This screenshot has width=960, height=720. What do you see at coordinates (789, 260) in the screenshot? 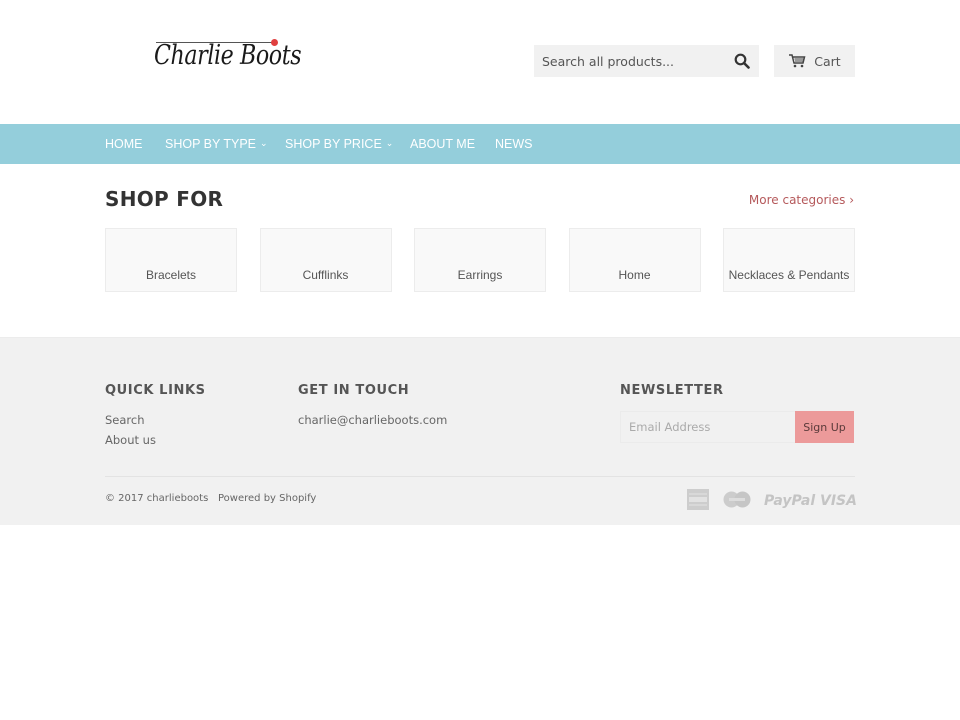
I see `category-card-necklaces-pendants: Necklaces & Pendants` at bounding box center [789, 260].